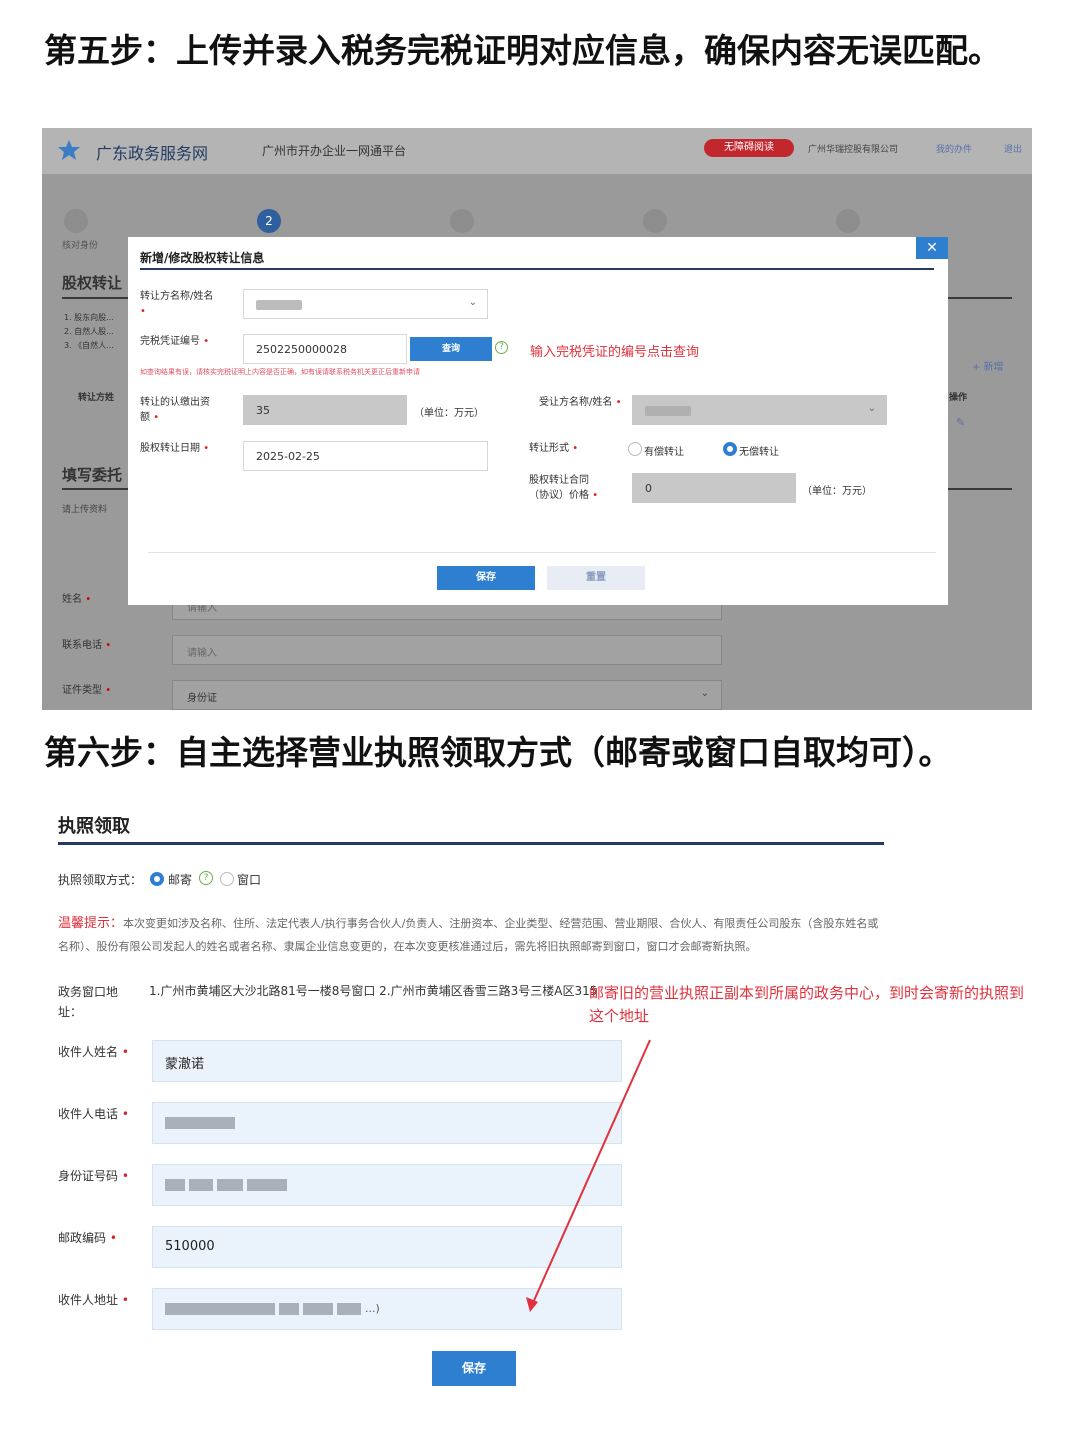 This screenshot has width=1080, height=1440. I want to click on id-type-select: 身份证 ⌄, so click(447, 695).